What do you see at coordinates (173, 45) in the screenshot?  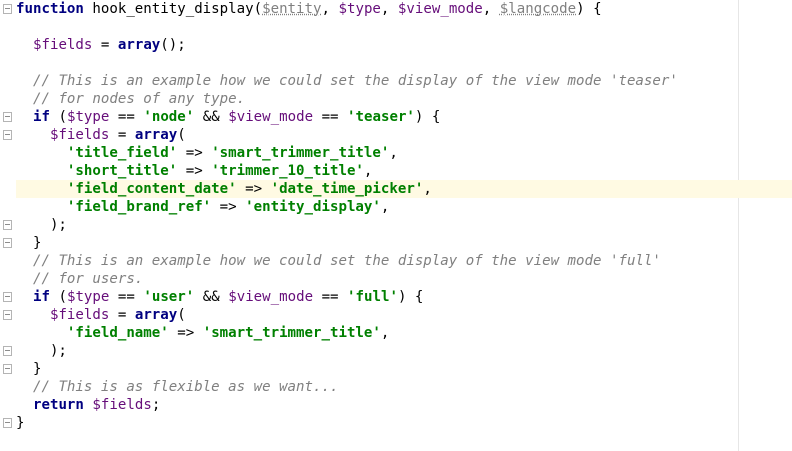 I see `code-text: ();` at bounding box center [173, 45].